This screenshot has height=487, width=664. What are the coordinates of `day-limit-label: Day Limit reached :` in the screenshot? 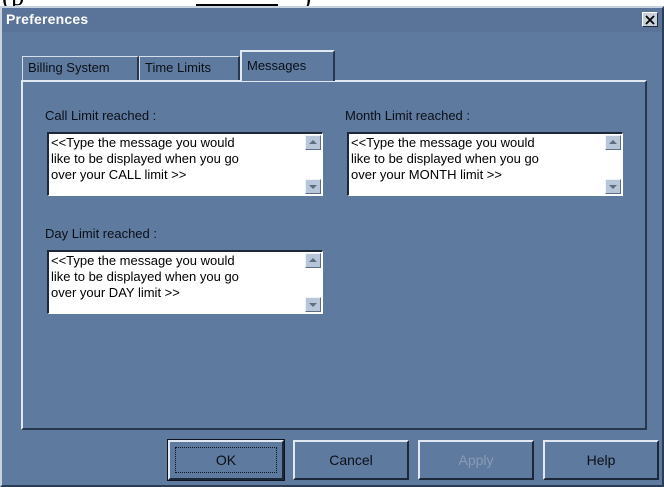 It's located at (101, 233).